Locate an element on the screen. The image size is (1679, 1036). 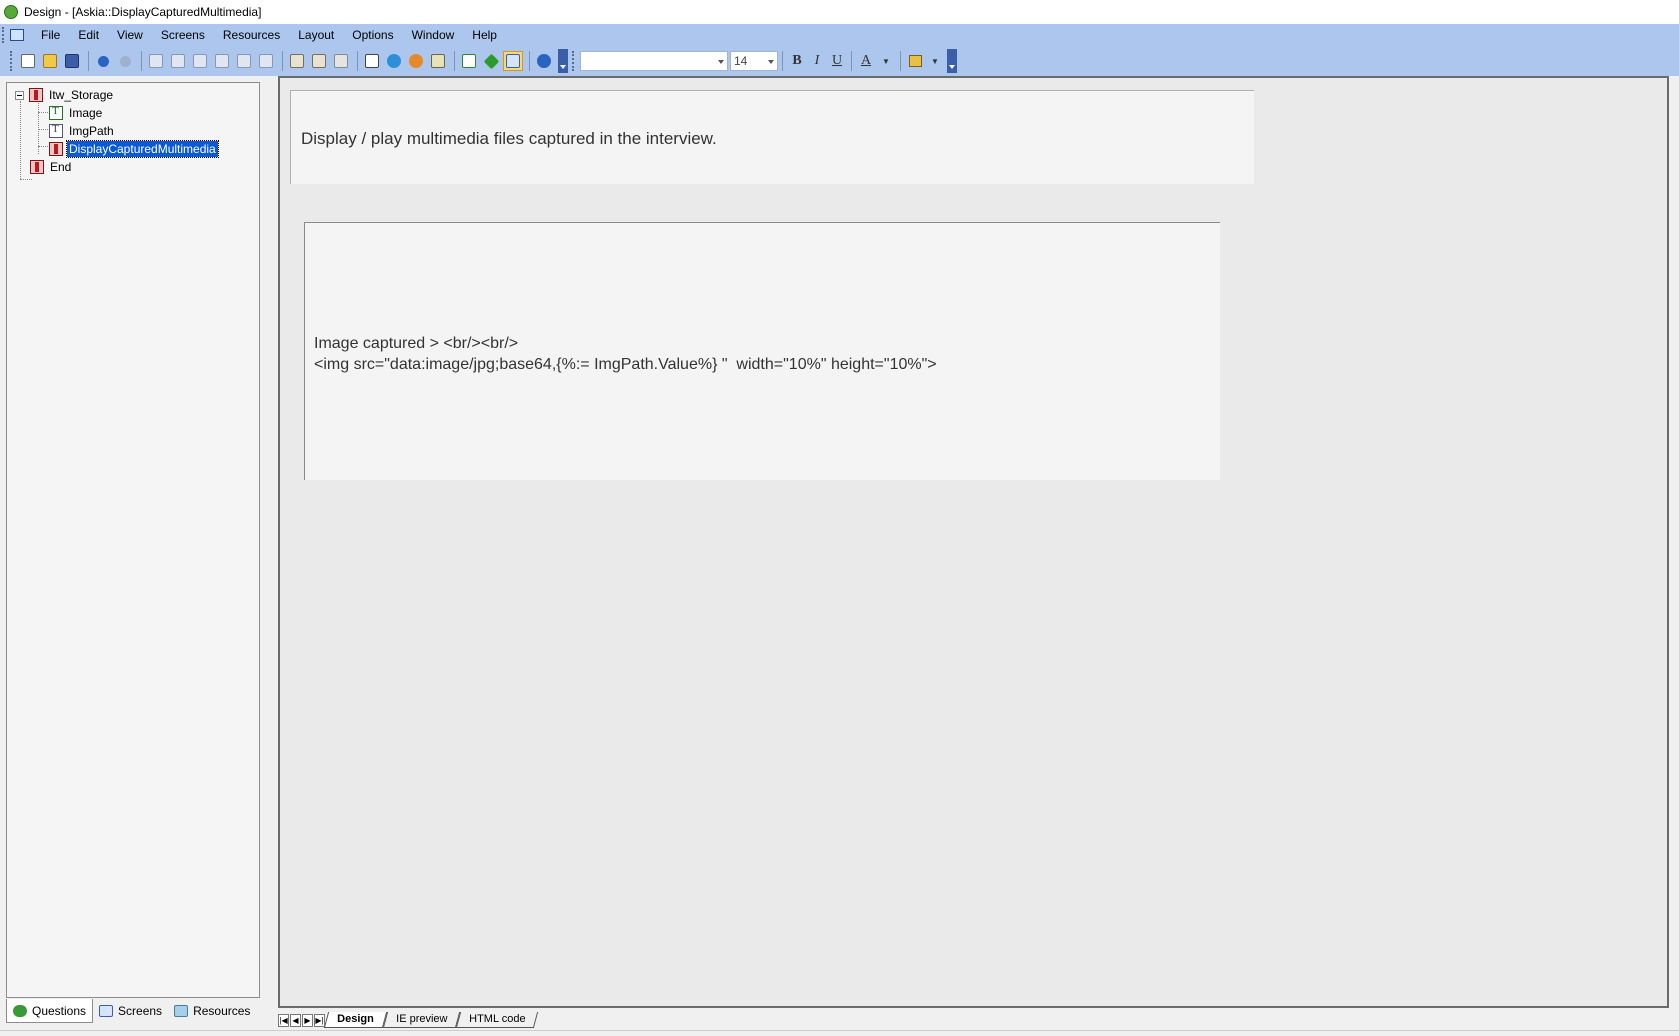
toolbar: 14 B I U A ▼ ▼ is located at coordinates (839, 61).